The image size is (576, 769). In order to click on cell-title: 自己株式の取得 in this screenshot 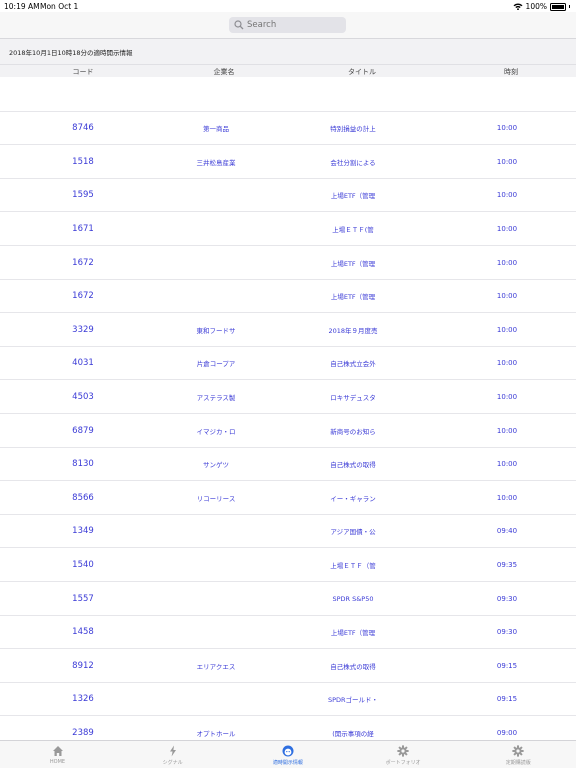, I will do `click(353, 465)`.